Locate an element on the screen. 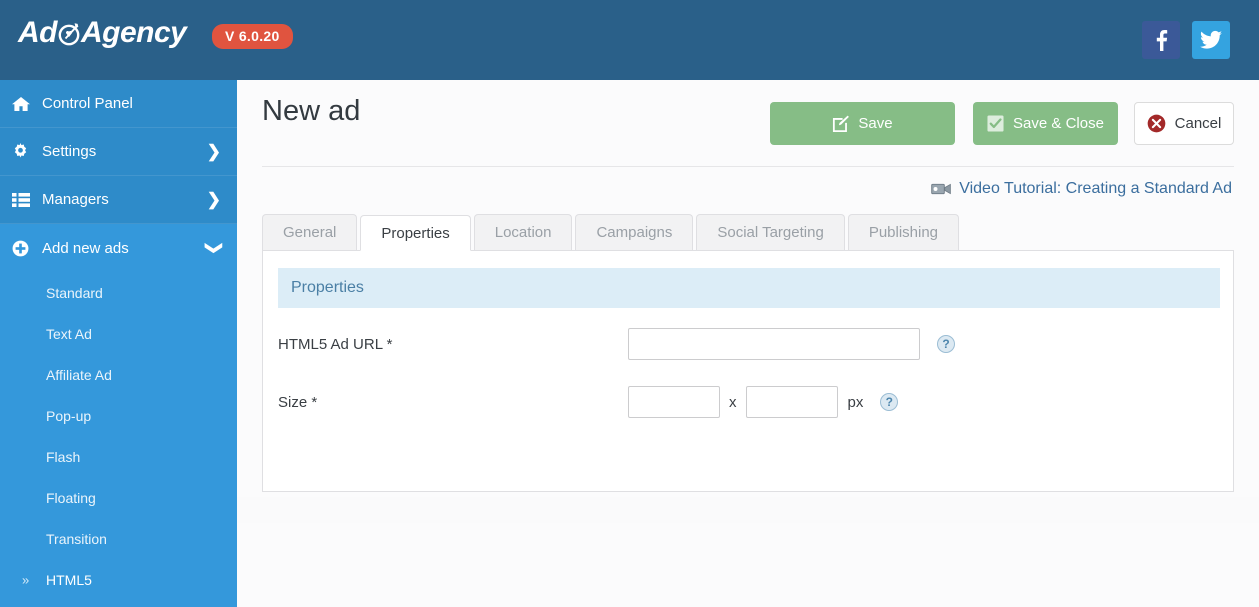 Image resolution: width=1259 pixels, height=607 pixels. sidebar-item-add-new-ads: Add new ads ❯ is located at coordinates (118, 248).